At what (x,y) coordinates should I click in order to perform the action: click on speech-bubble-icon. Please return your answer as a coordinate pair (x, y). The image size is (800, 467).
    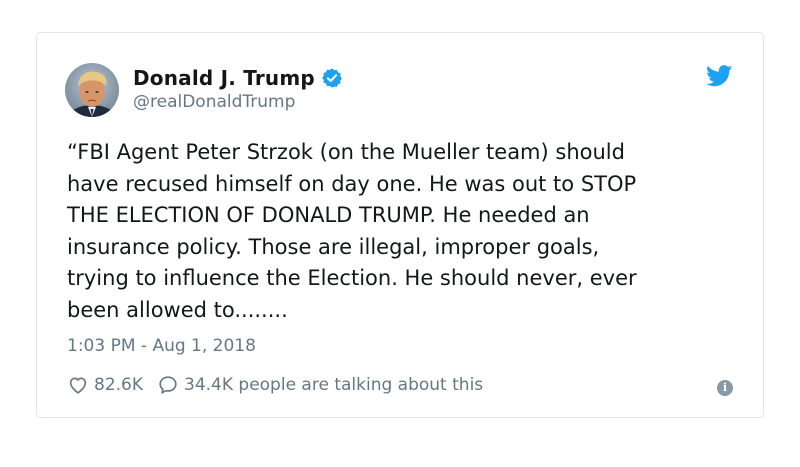
    Looking at the image, I should click on (168, 385).